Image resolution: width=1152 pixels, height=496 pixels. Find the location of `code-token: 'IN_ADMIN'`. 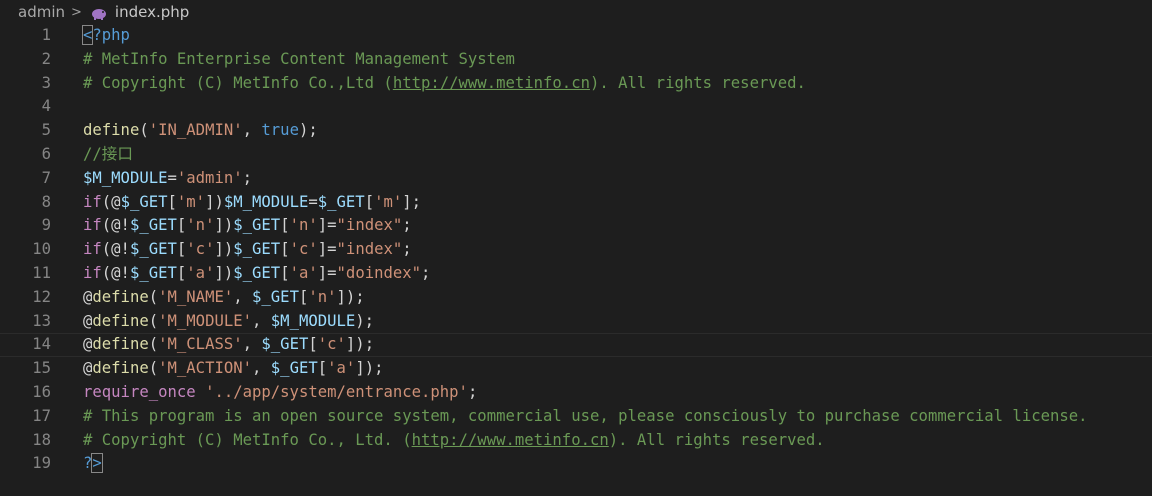

code-token: 'IN_ADMIN' is located at coordinates (195, 130).